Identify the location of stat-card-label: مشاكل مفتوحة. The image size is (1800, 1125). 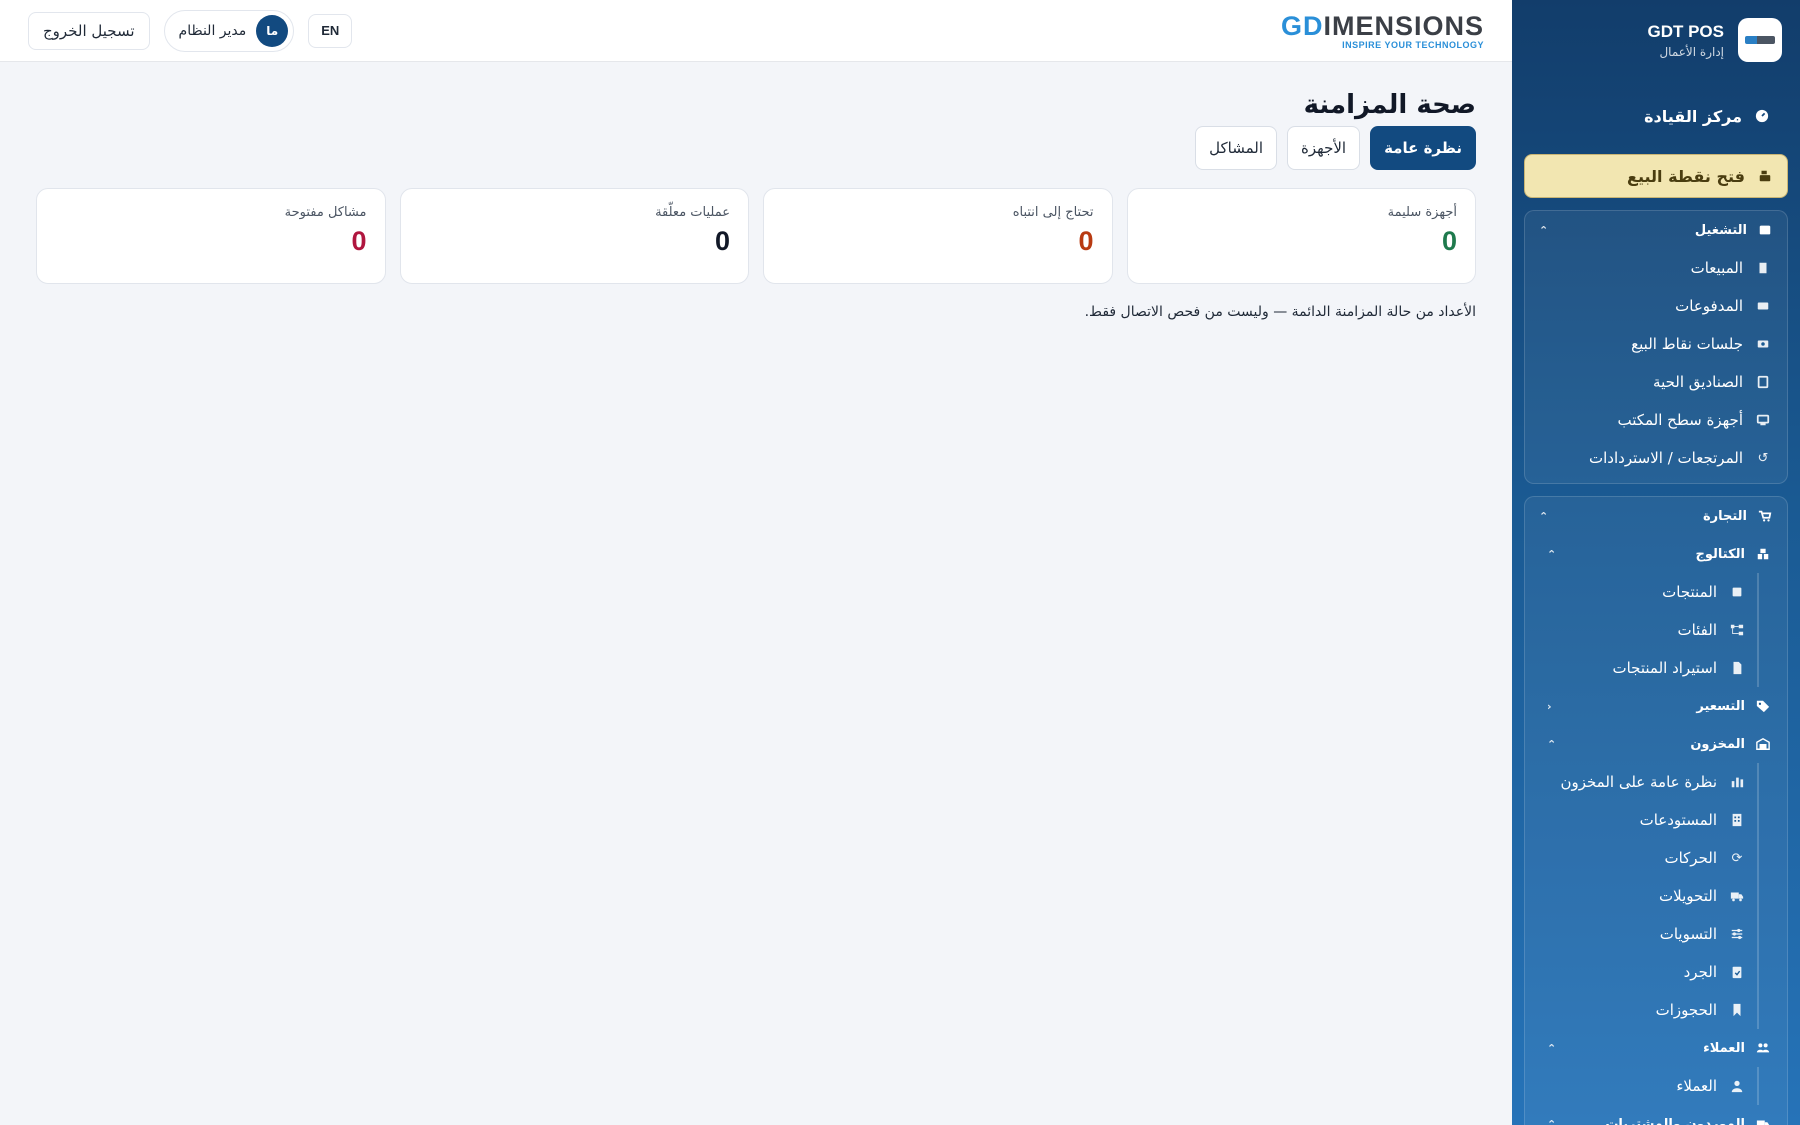
(325, 212).